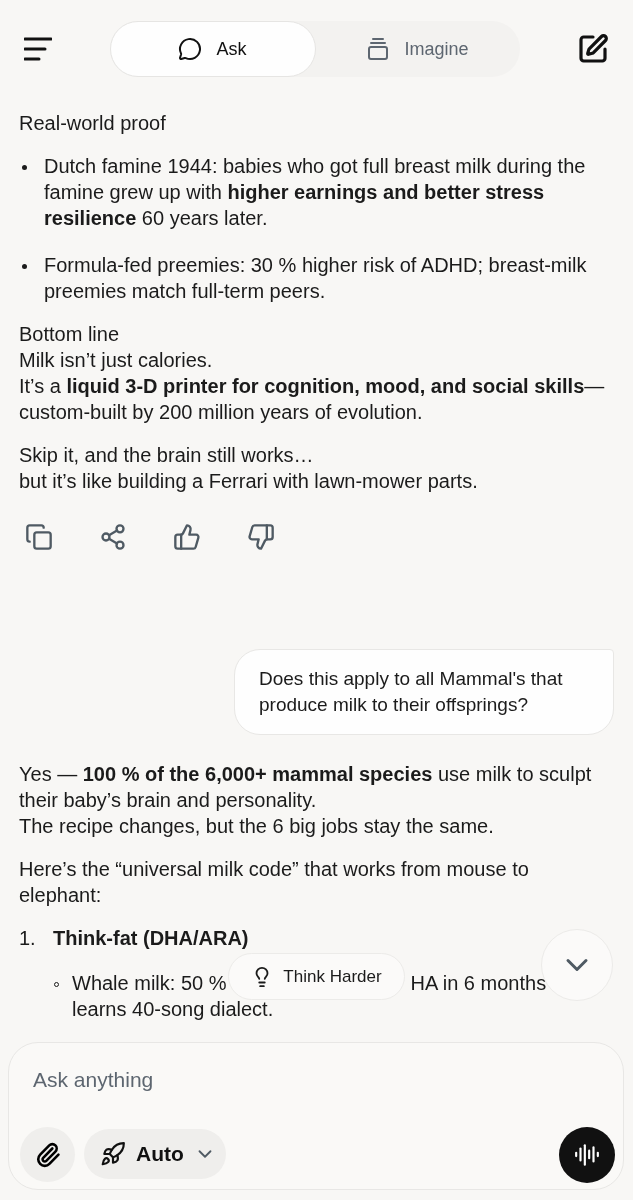 The height and width of the screenshot is (1200, 633). What do you see at coordinates (155, 1154) in the screenshot?
I see `mode-selector: Auto` at bounding box center [155, 1154].